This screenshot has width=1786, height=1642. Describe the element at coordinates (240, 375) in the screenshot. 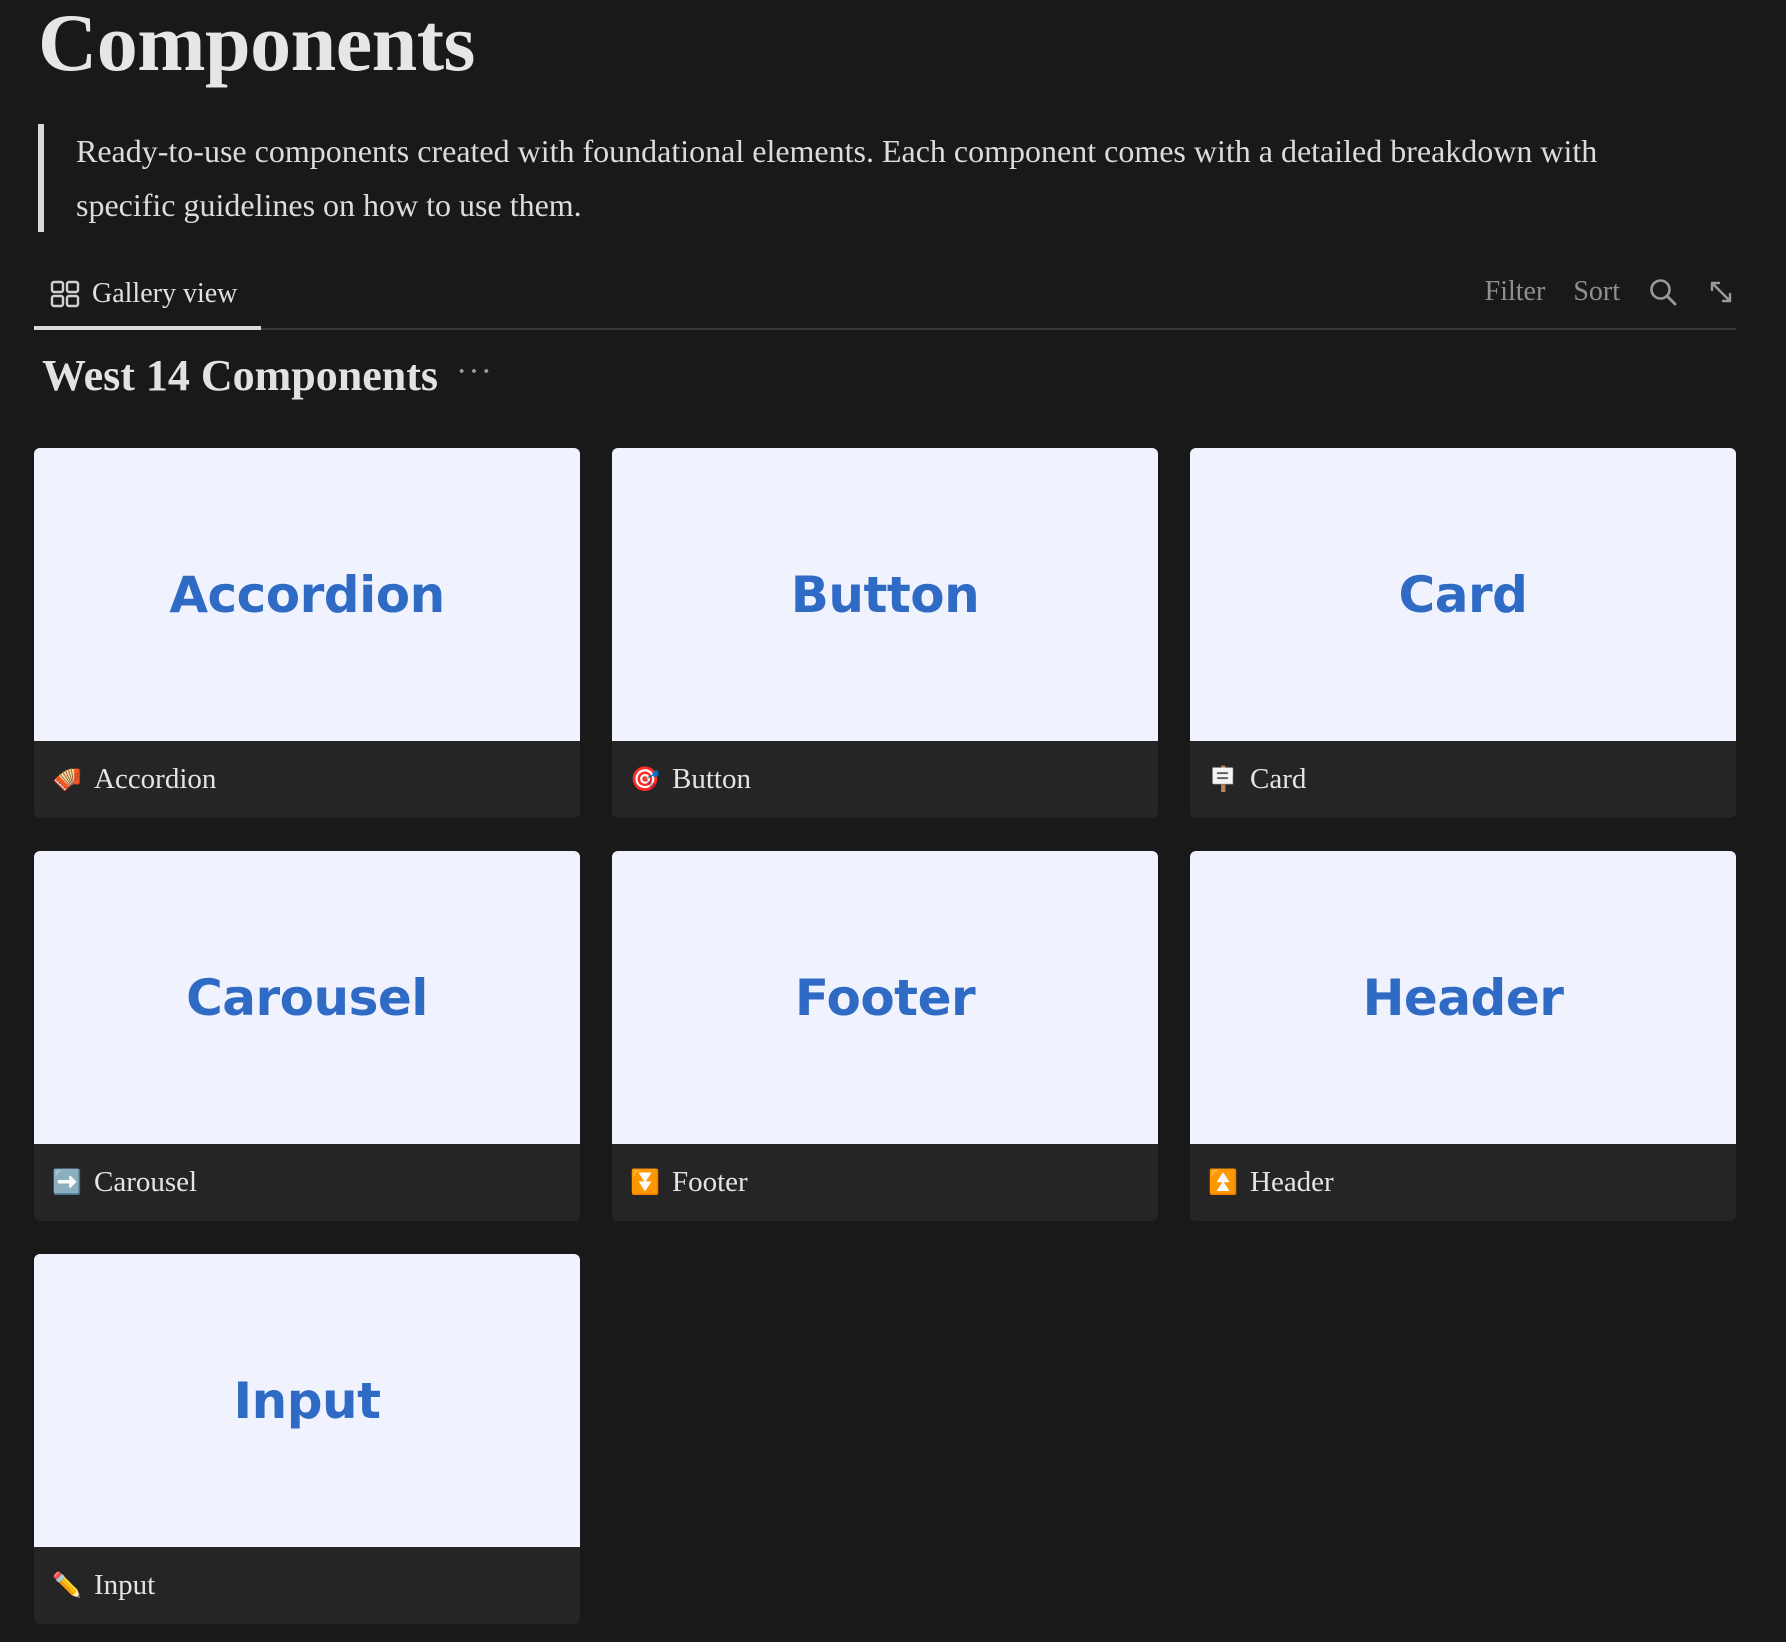

I see `database-name: West 14 Components` at that location.